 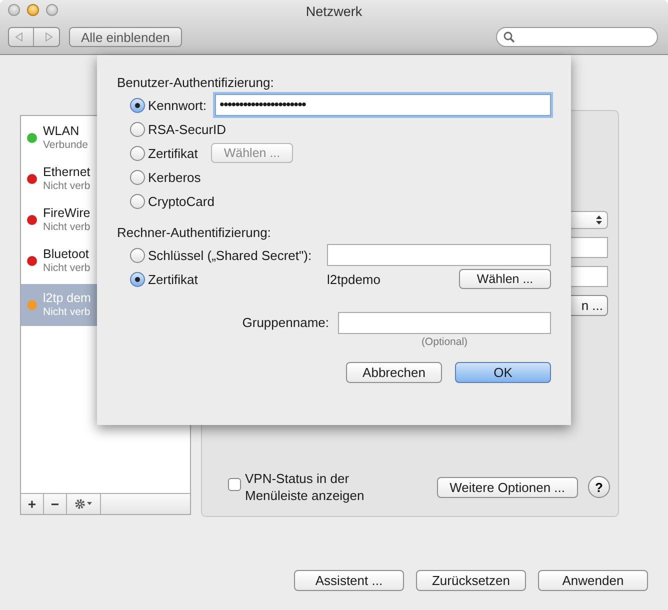 What do you see at coordinates (181, 201) in the screenshot?
I see `radio-label: CryptoCard` at bounding box center [181, 201].